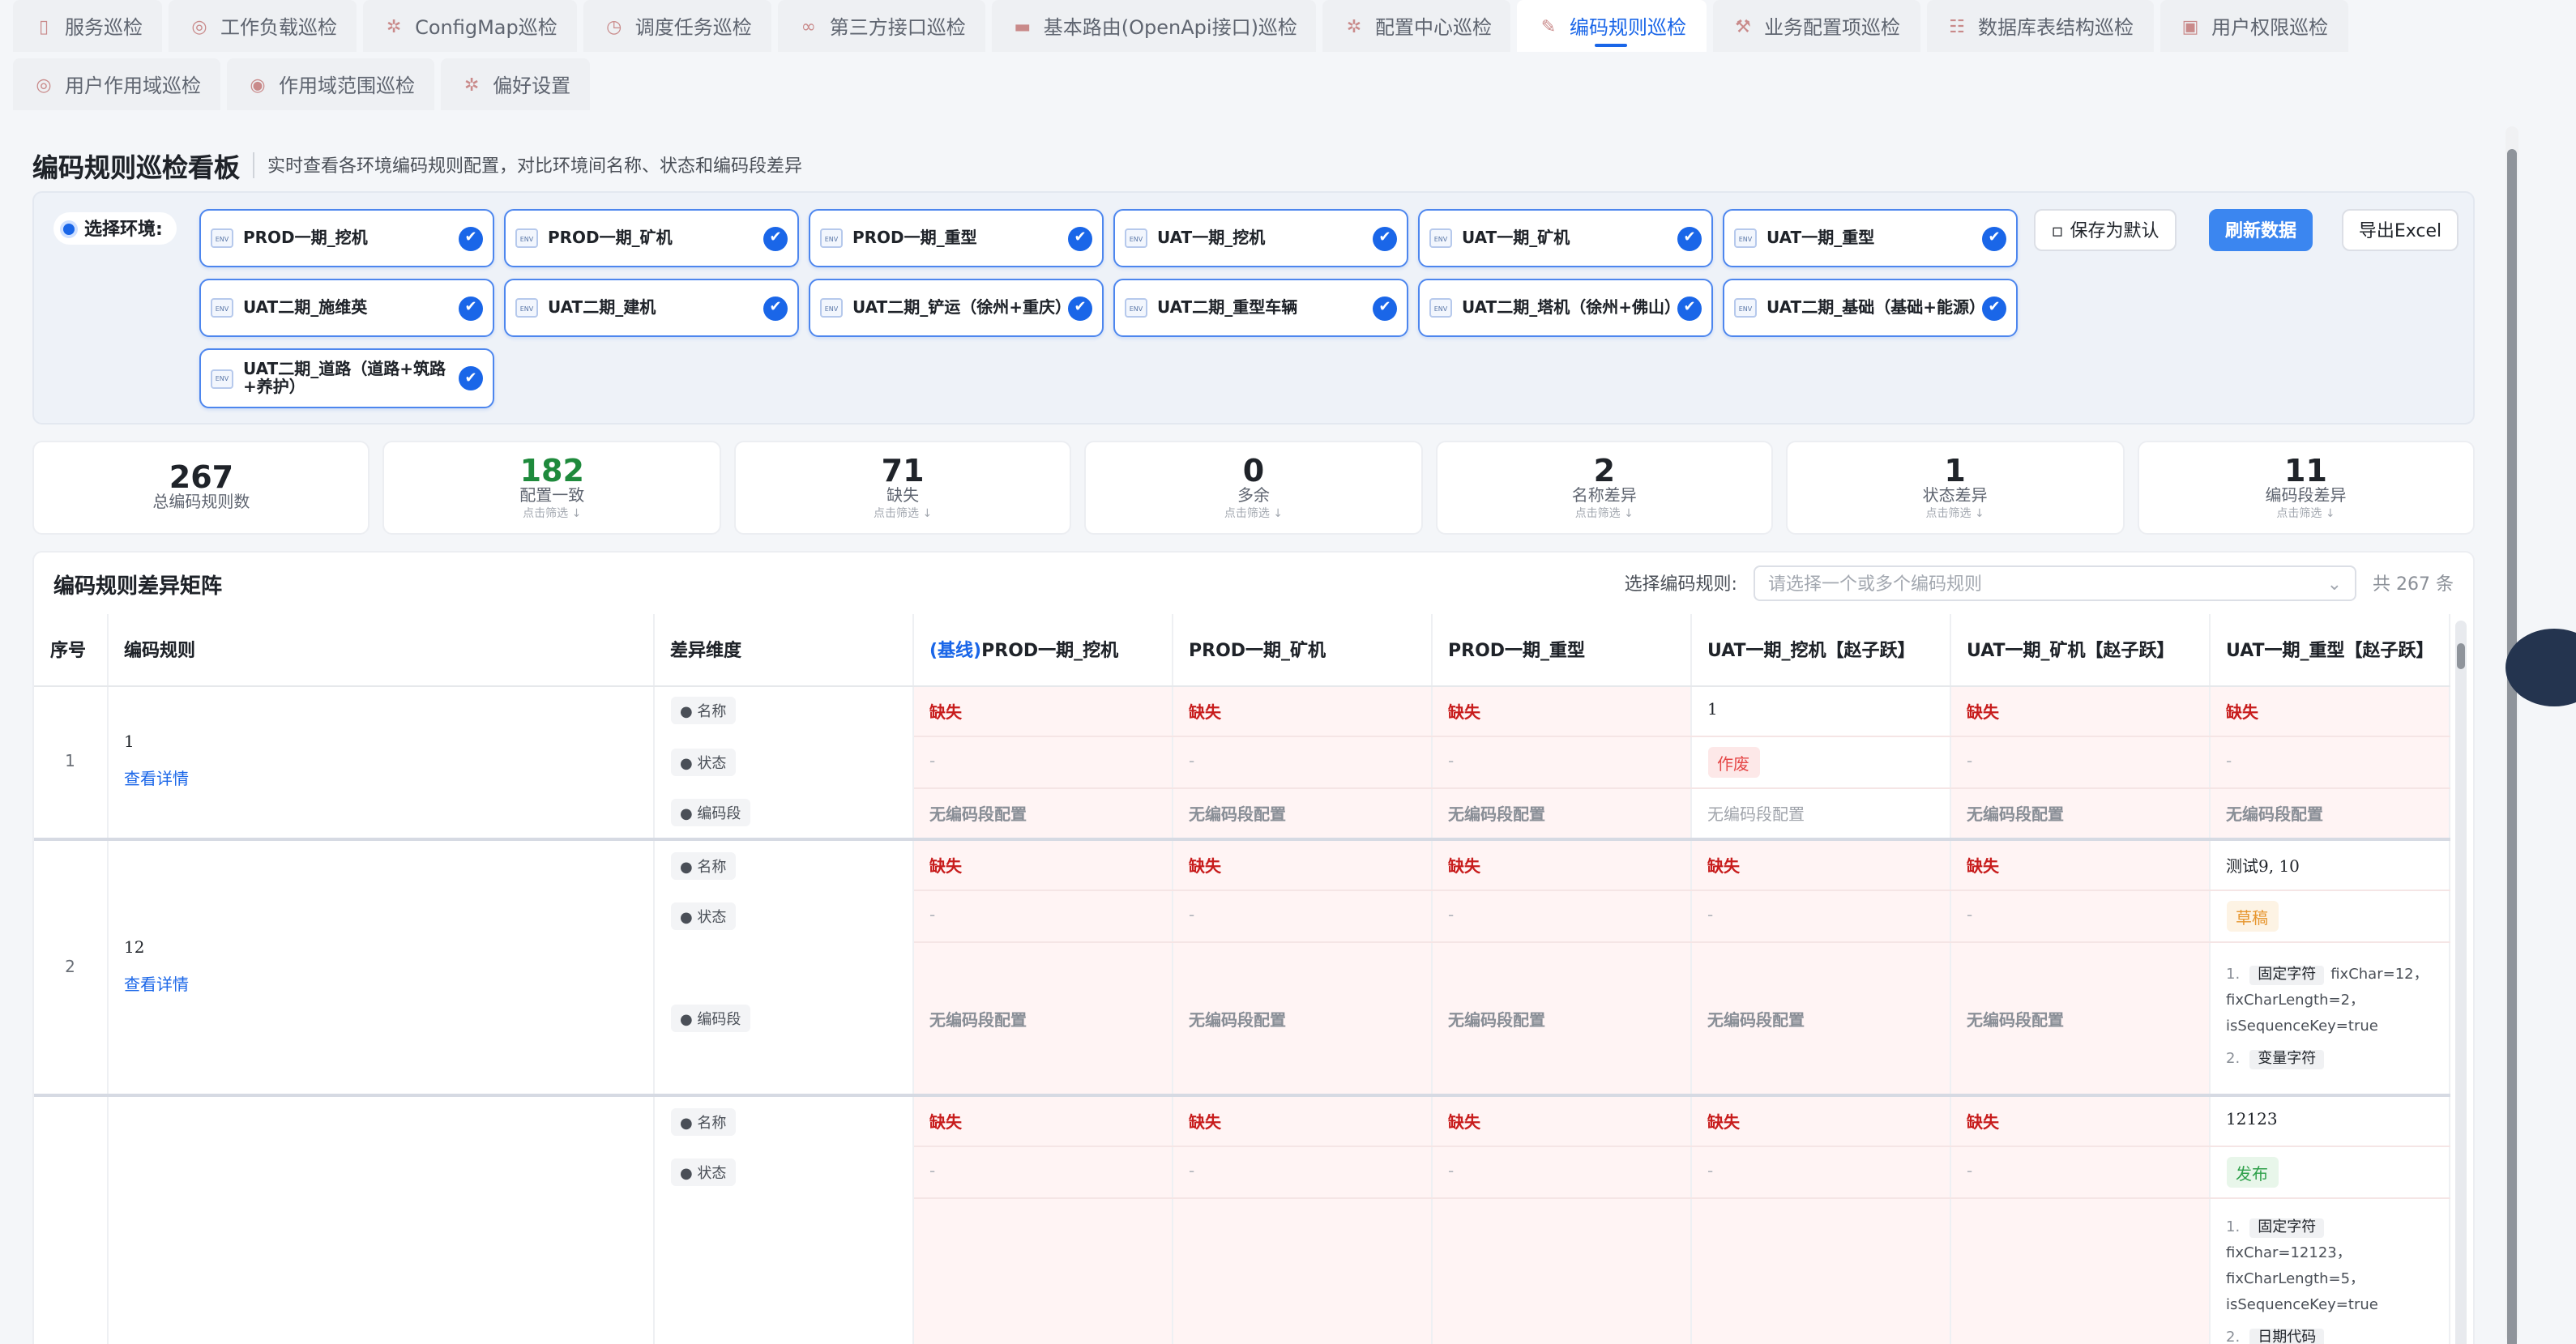 The width and height of the screenshot is (2576, 1344). I want to click on segment-index: 2., so click(2233, 1060).